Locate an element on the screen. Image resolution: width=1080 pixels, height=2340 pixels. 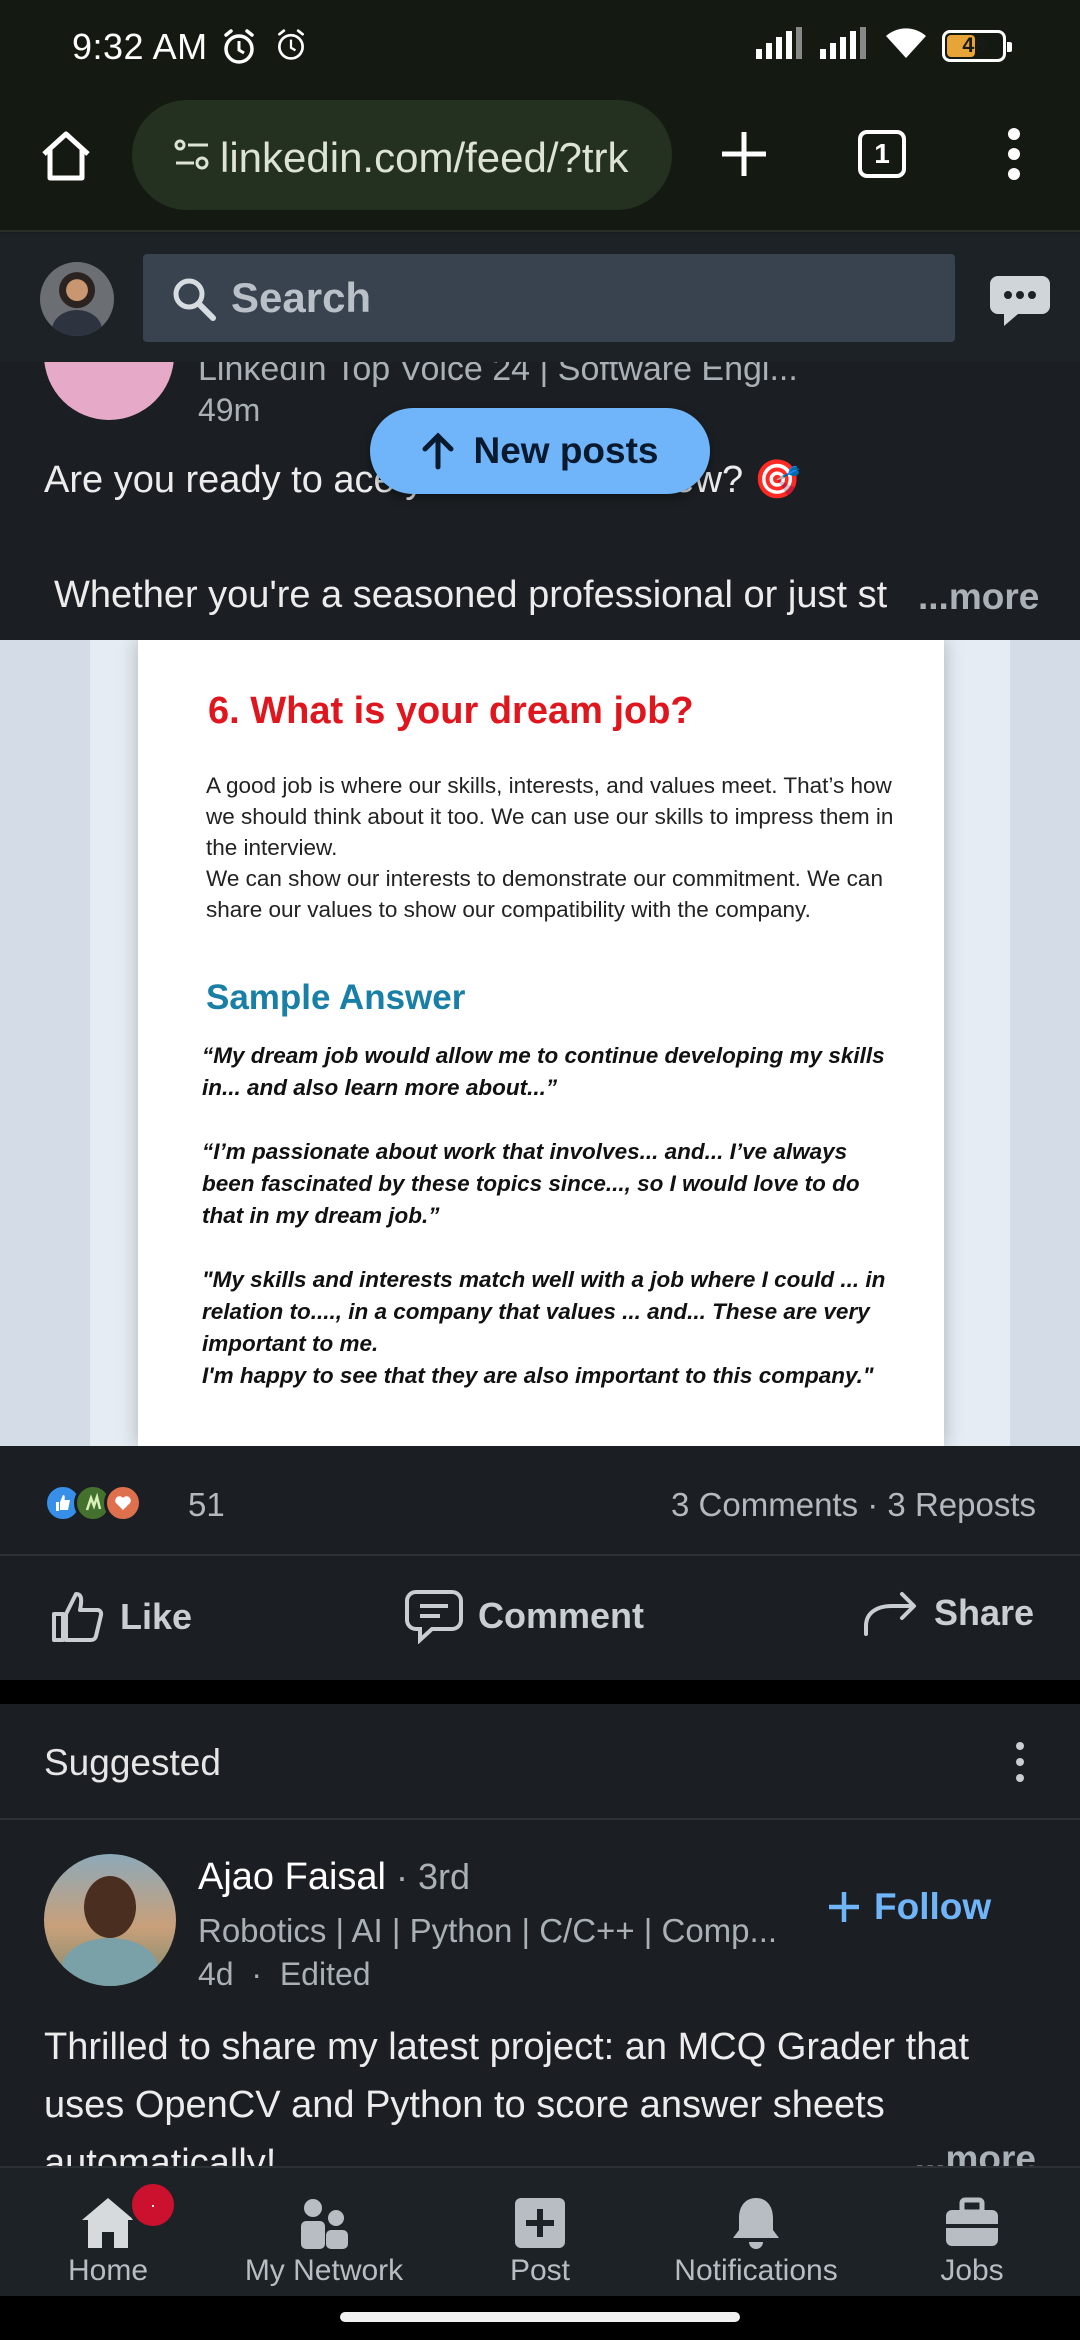
status-time: 9:32 AM is located at coordinates (140, 46).